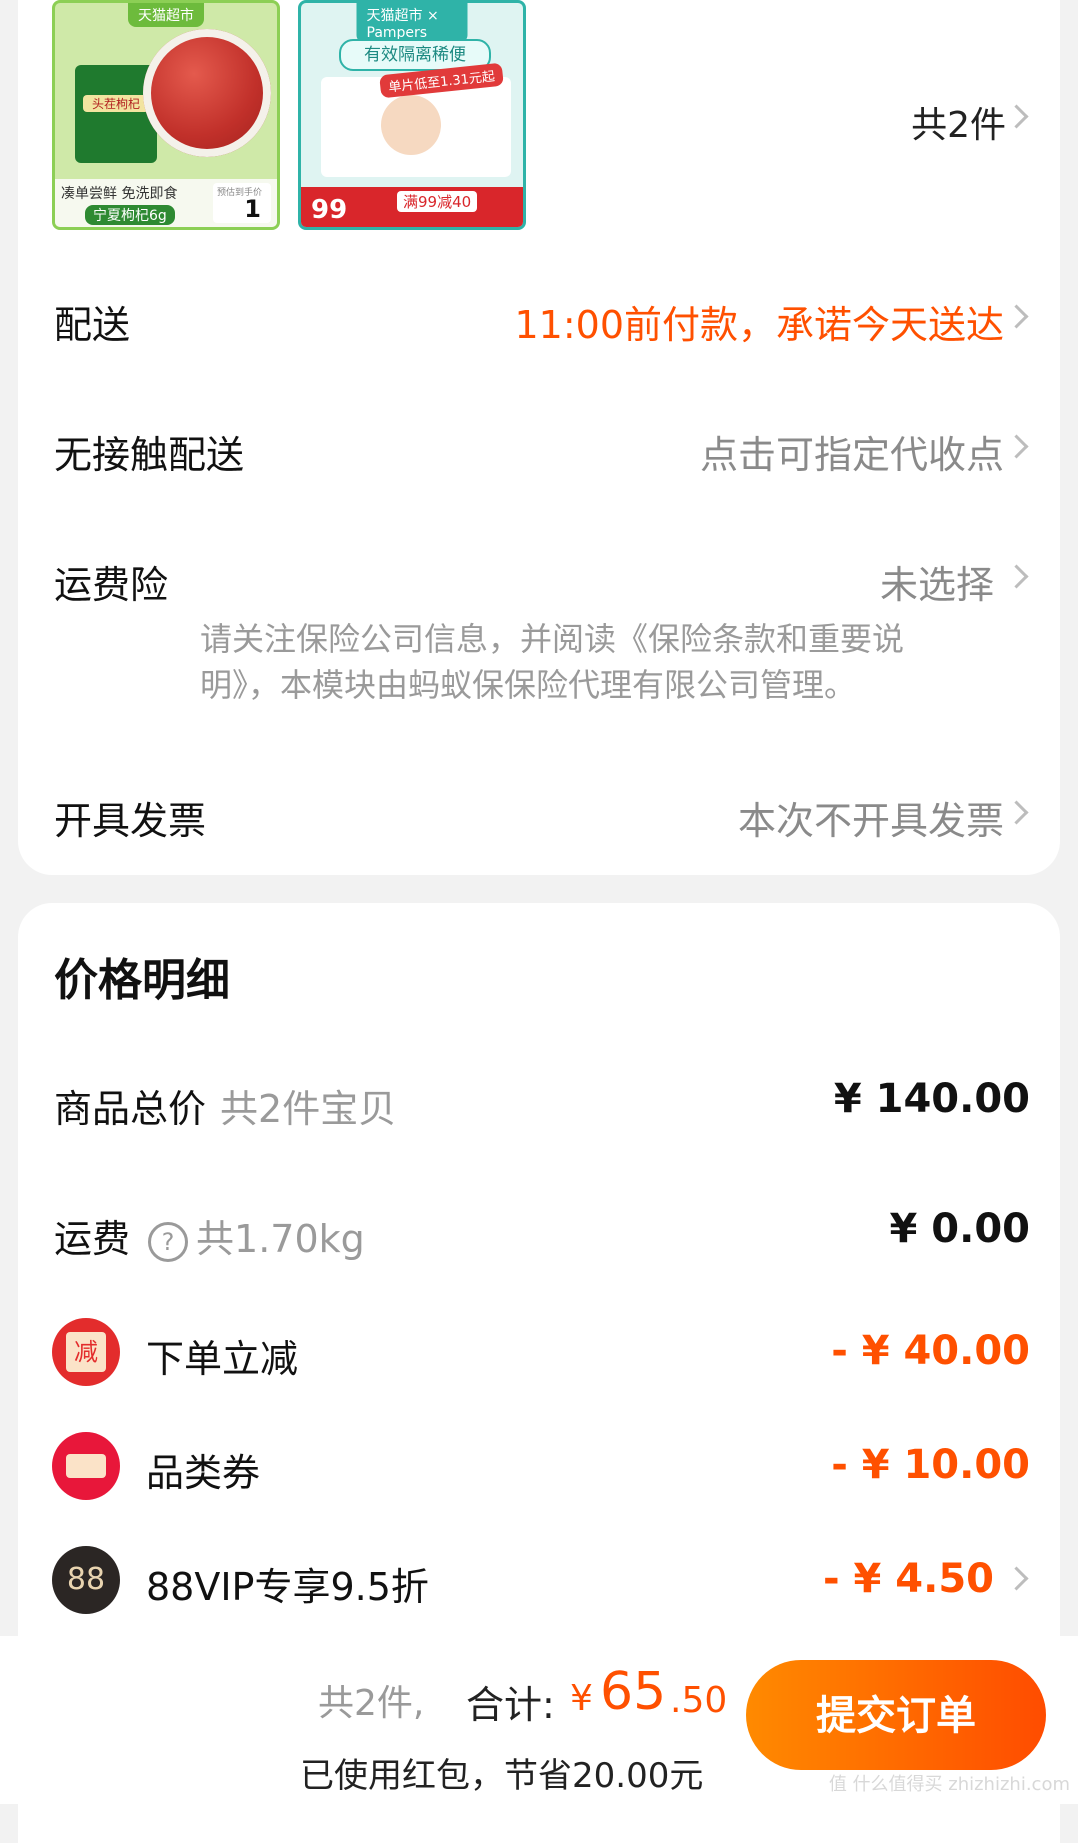  What do you see at coordinates (252, 209) in the screenshot?
I see `product-price: 1` at bounding box center [252, 209].